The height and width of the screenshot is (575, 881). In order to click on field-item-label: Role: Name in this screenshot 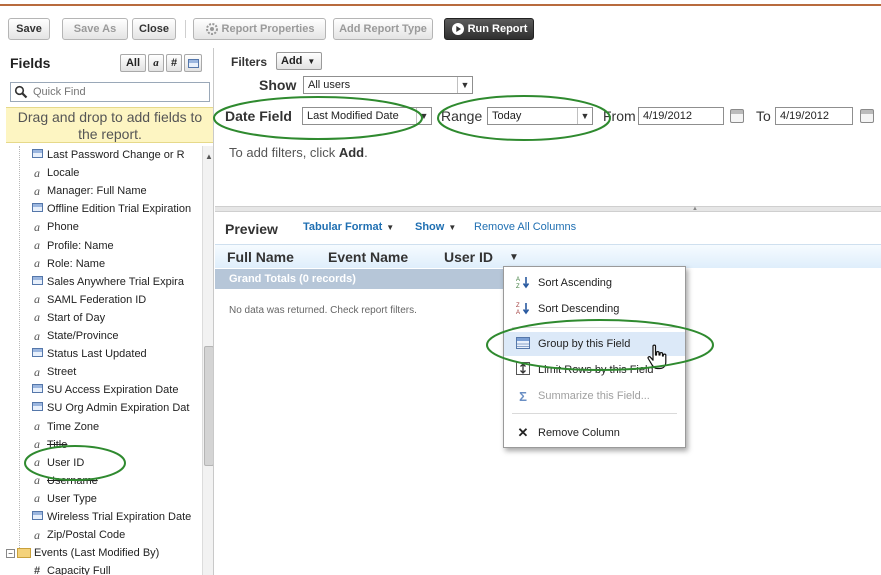, I will do `click(76, 263)`.